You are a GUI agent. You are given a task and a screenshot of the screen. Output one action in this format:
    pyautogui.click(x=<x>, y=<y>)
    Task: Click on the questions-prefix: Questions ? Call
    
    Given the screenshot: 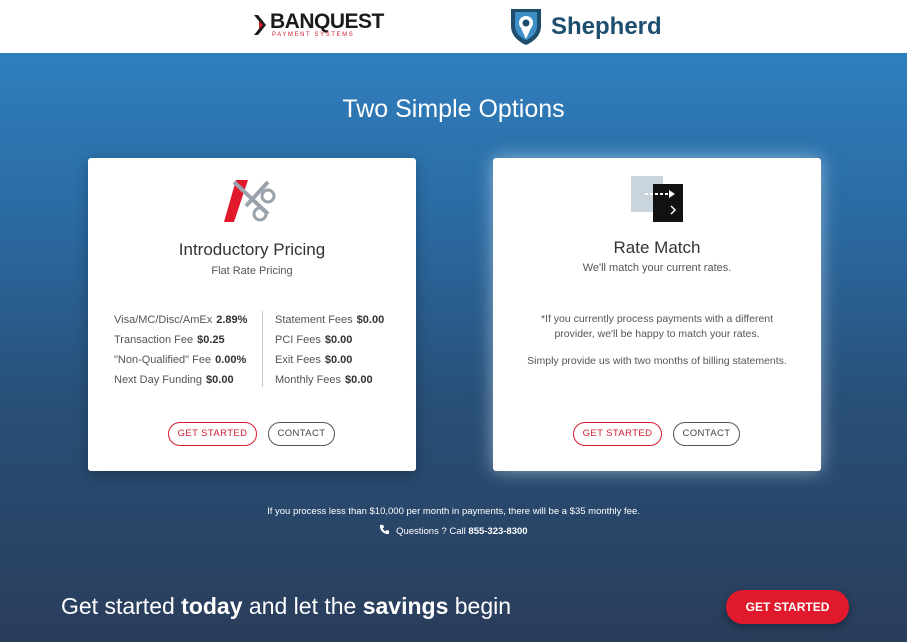 What is the action you would take?
    pyautogui.click(x=431, y=531)
    